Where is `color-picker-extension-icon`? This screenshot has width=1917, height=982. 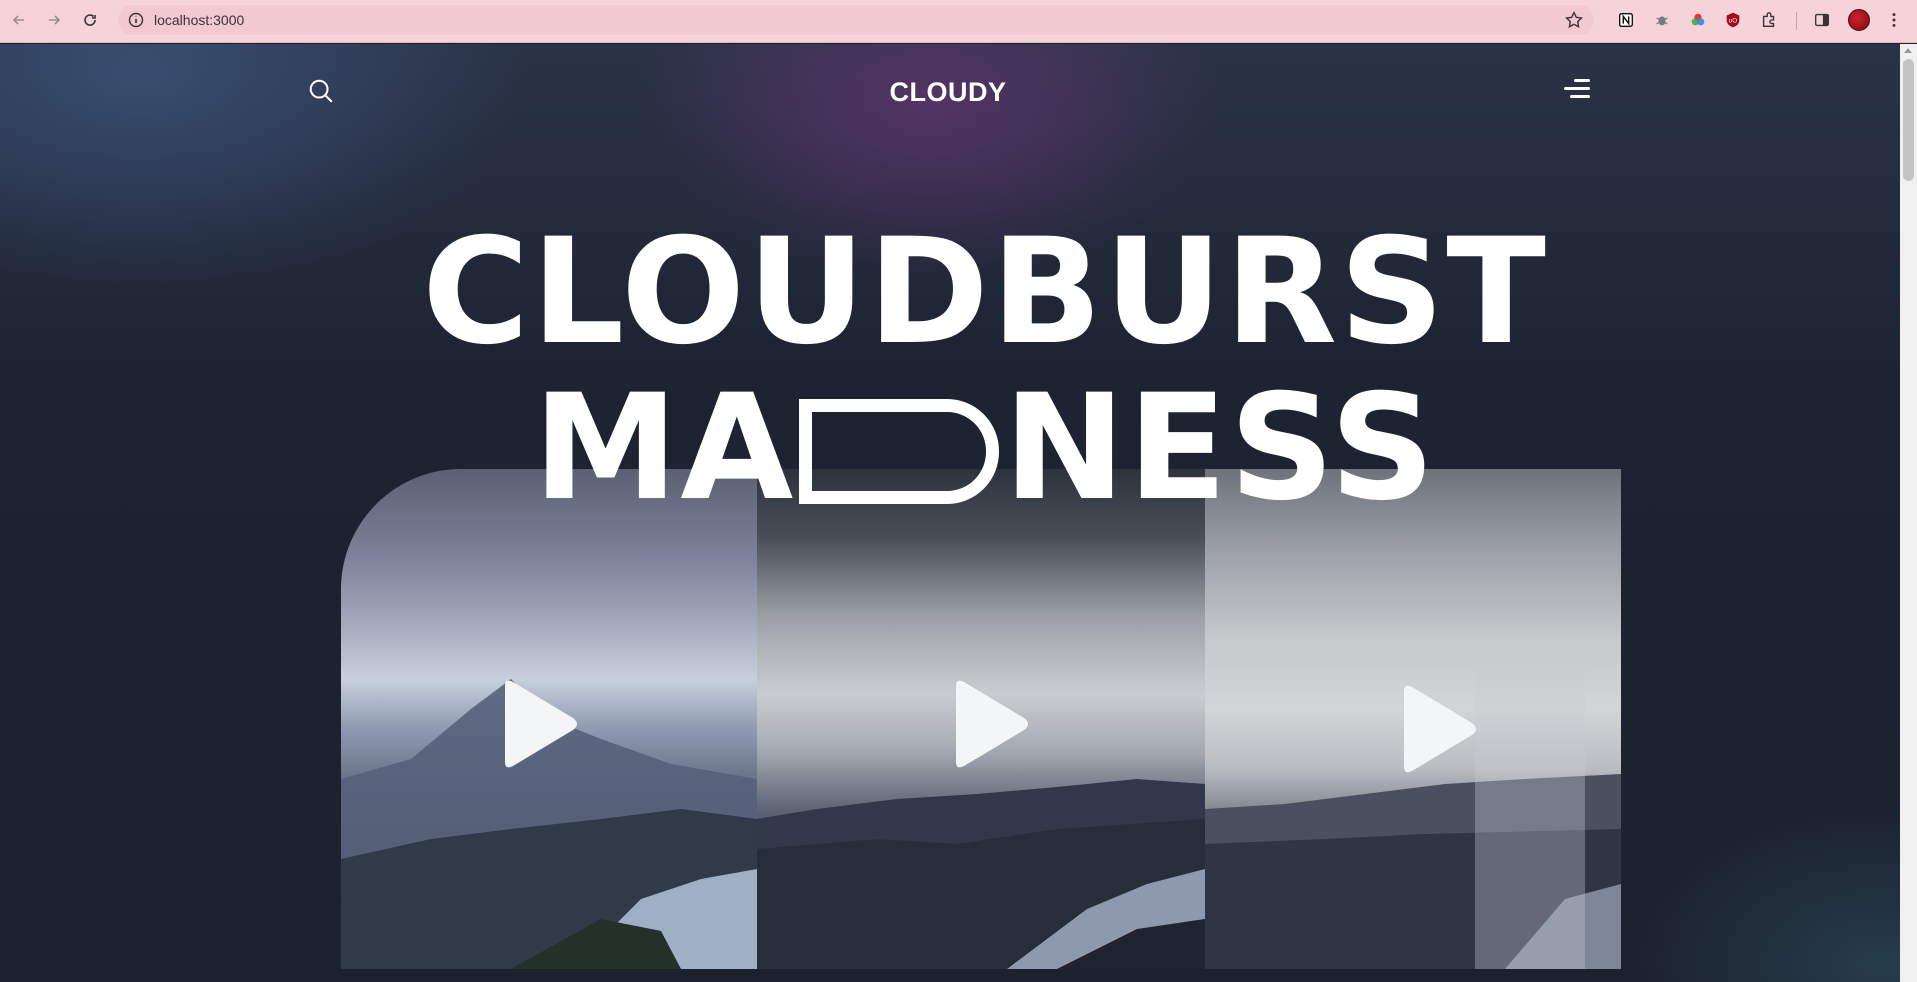 color-picker-extension-icon is located at coordinates (1698, 20).